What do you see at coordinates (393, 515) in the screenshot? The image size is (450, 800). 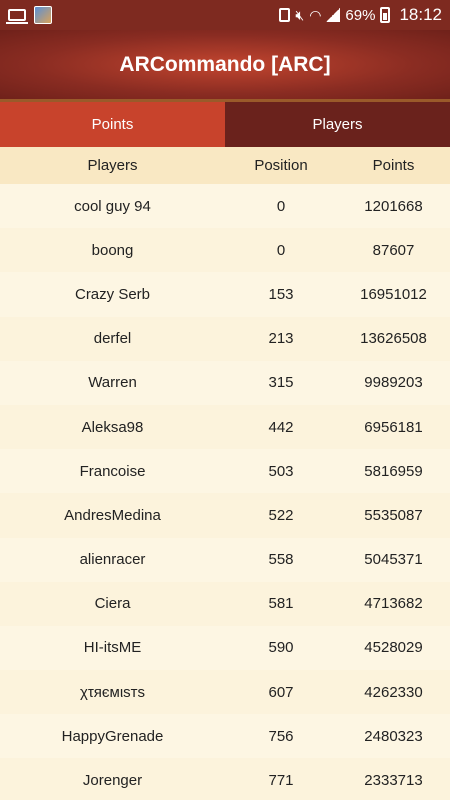 I see `player-points: 5535087` at bounding box center [393, 515].